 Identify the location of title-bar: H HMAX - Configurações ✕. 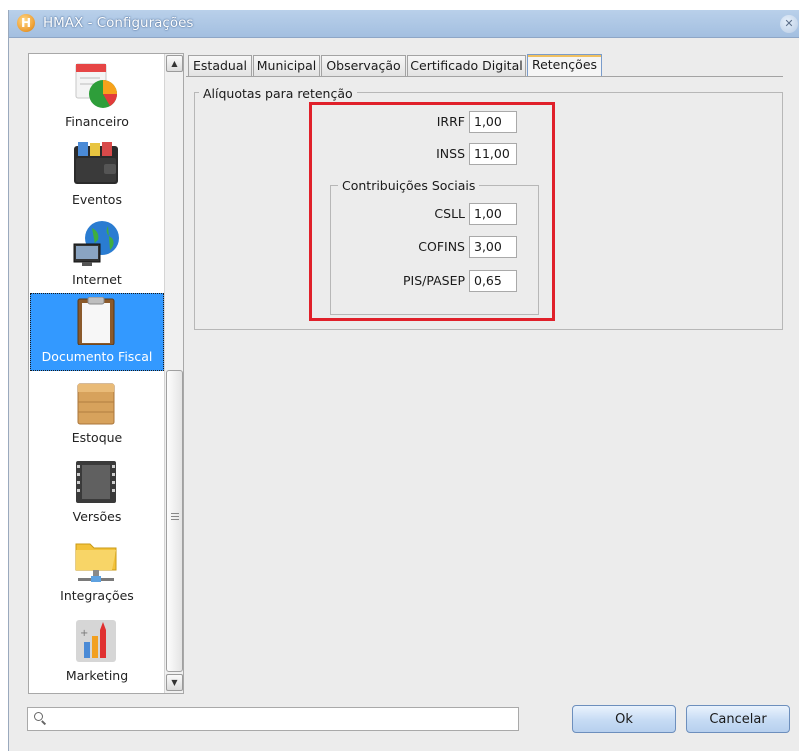
(404, 24).